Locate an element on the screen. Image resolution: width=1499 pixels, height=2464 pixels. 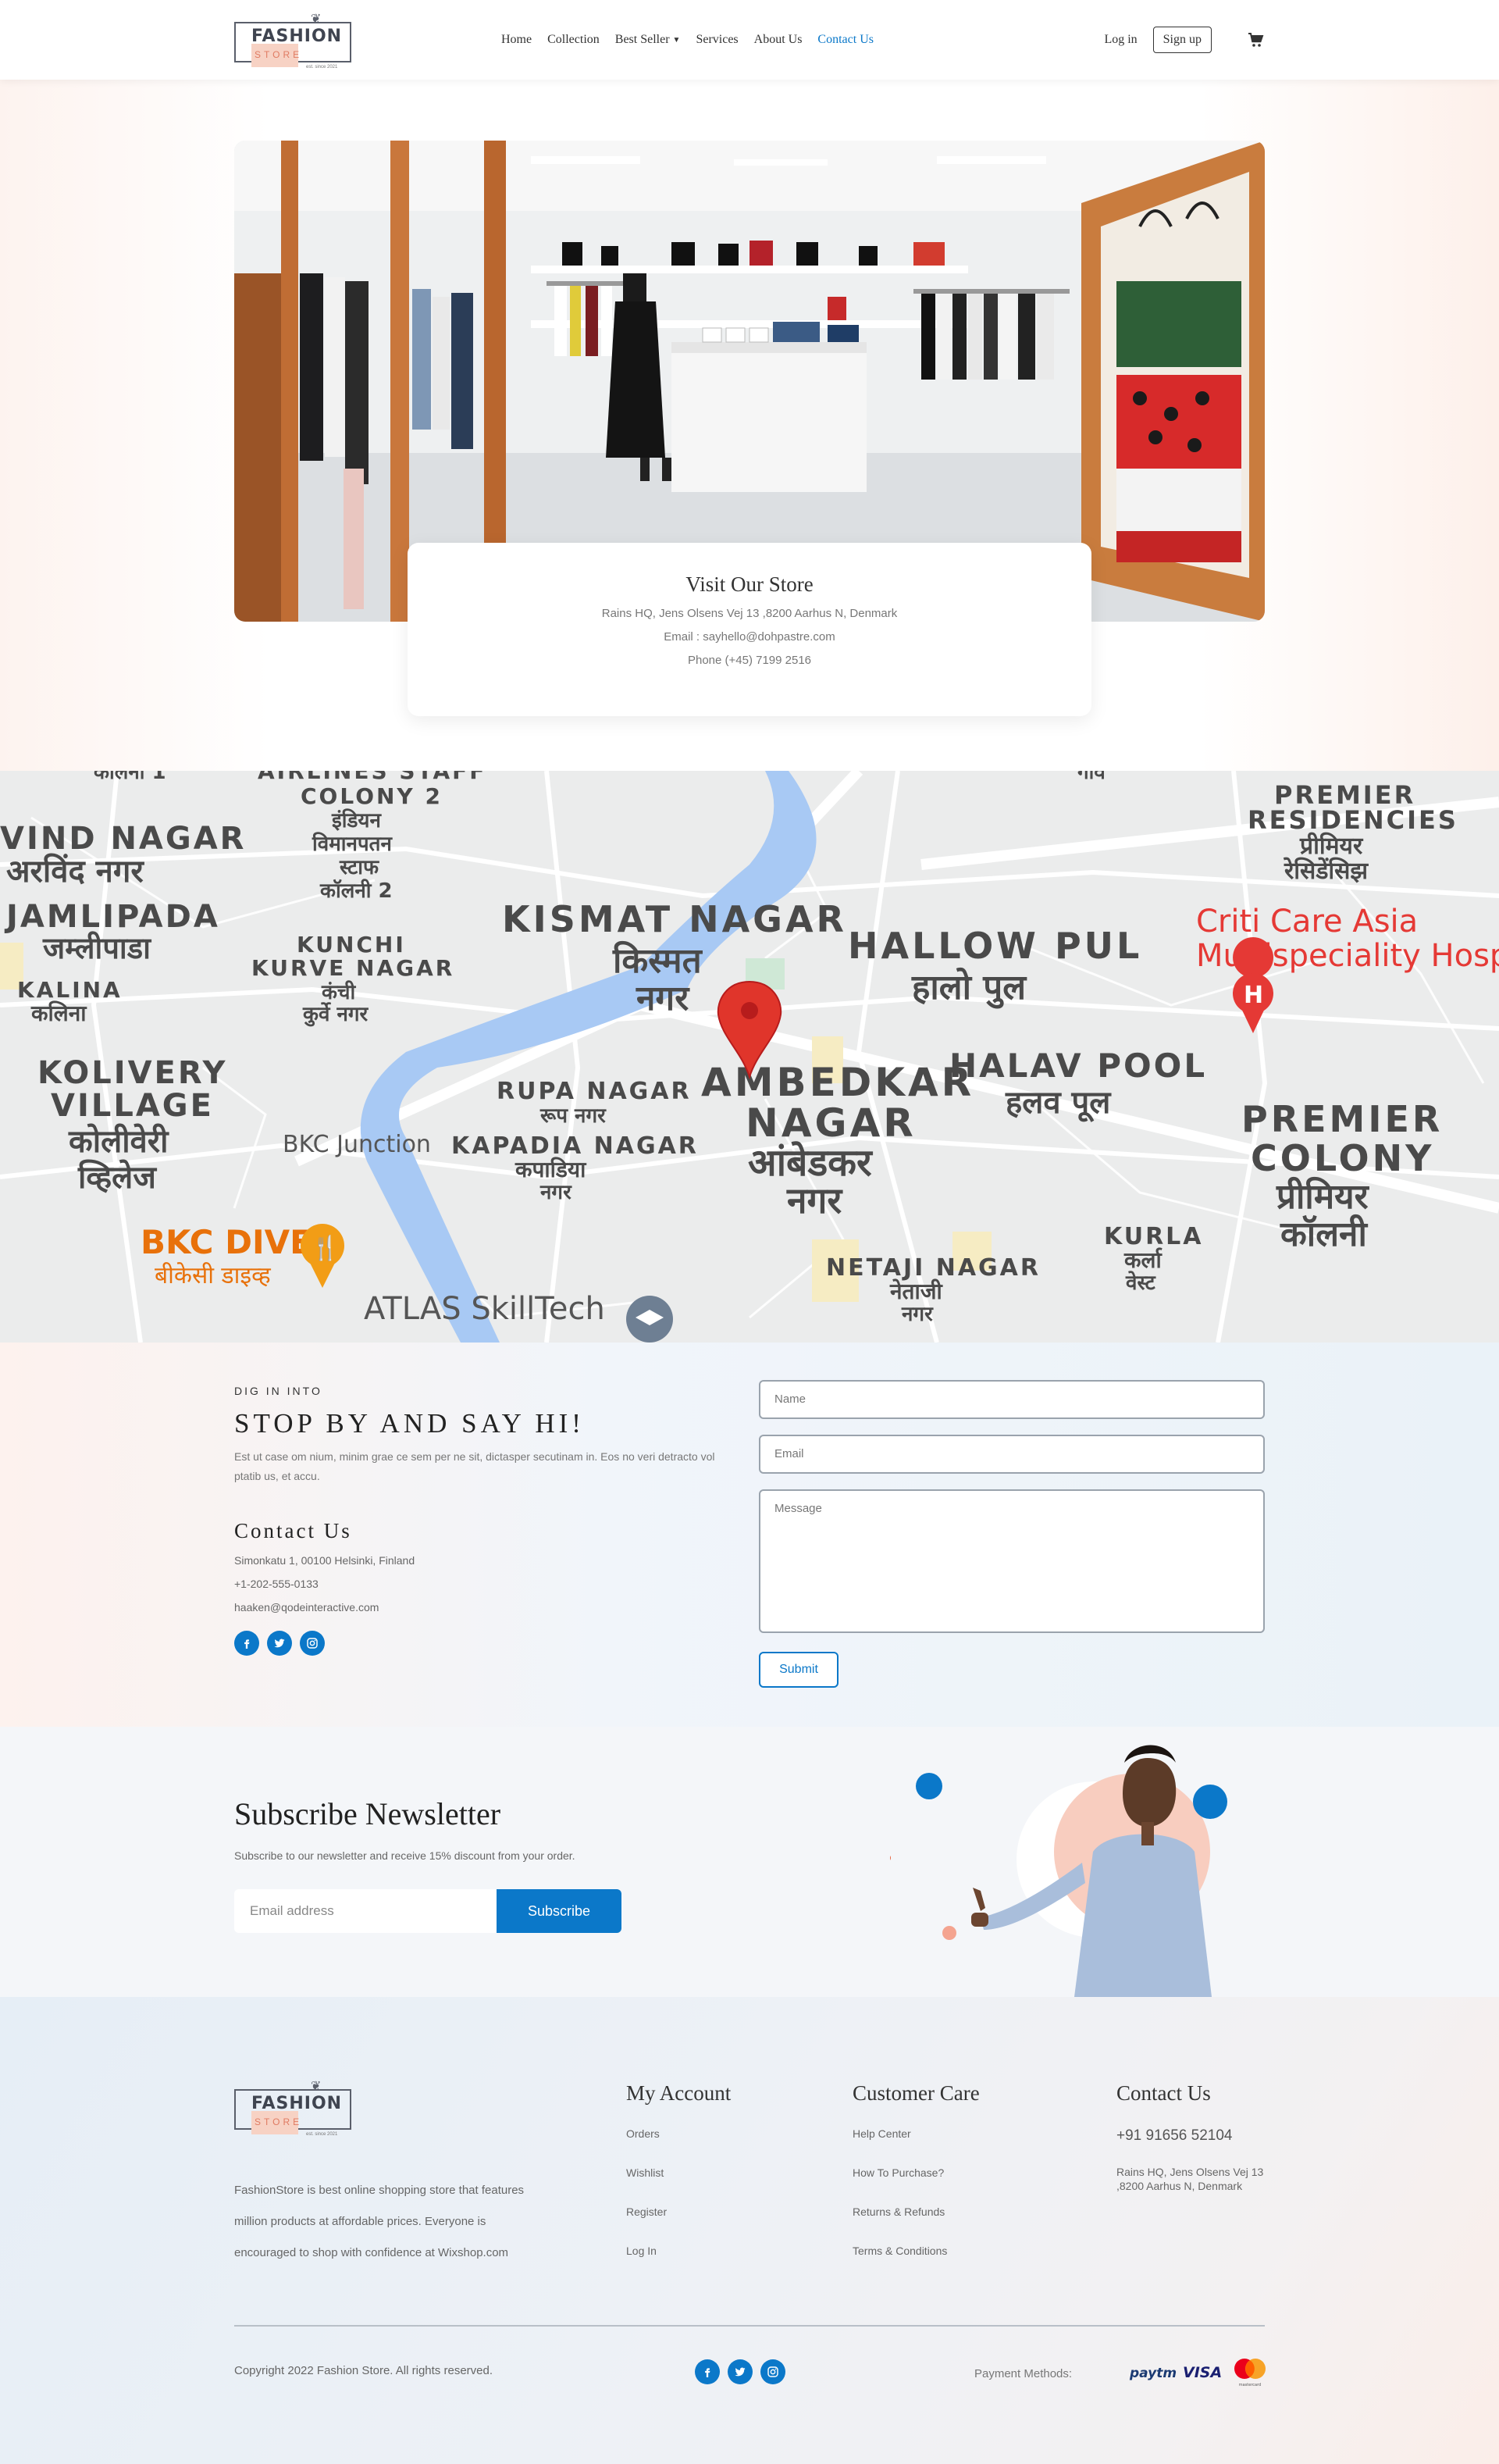
visa-logo: VISA is located at coordinates (1203, 2373).